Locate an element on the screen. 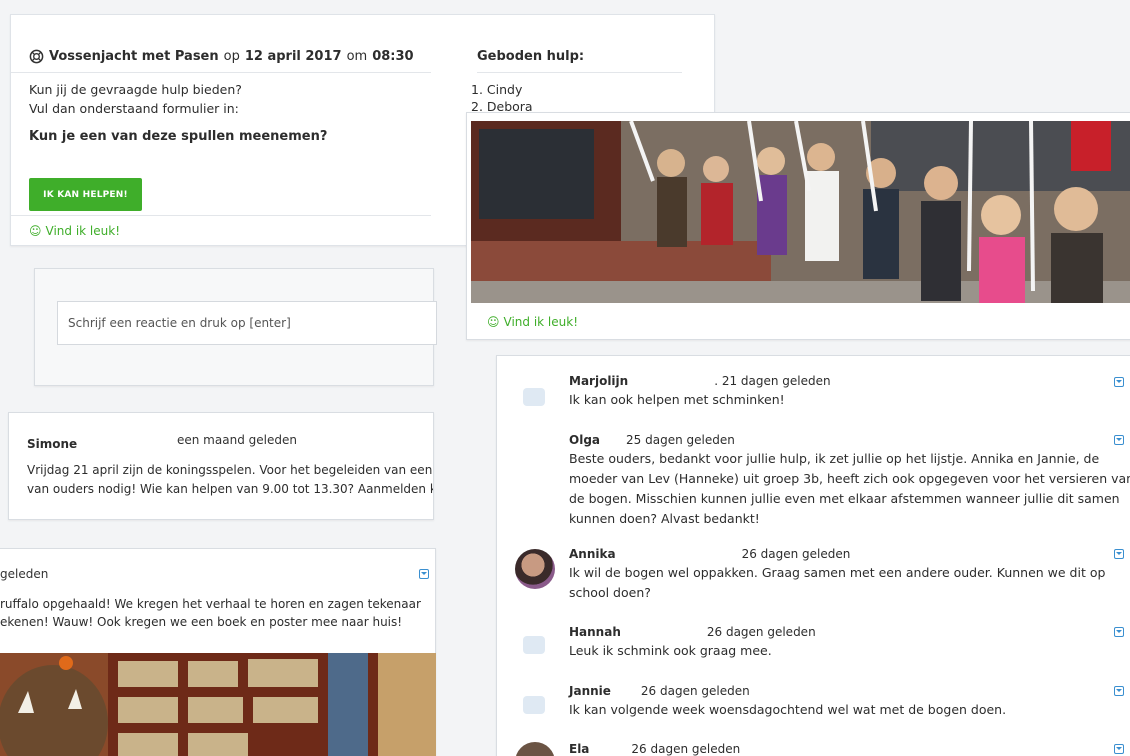 Image resolution: width=1130 pixels, height=756 pixels. comment-time: . 21 dagen geleden is located at coordinates (772, 381).